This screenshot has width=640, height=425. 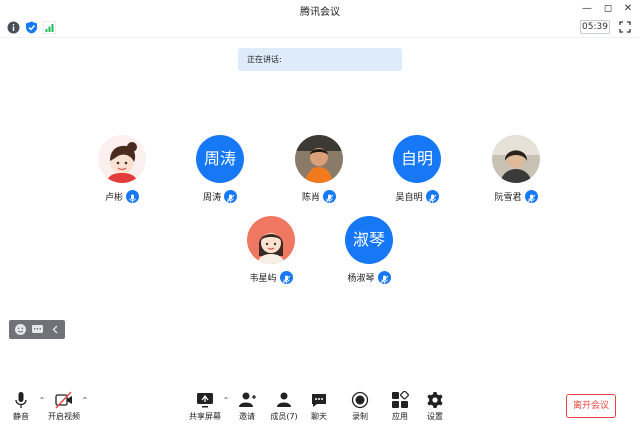 I want to click on participant-tile: 韦星屿, so click(x=271, y=250).